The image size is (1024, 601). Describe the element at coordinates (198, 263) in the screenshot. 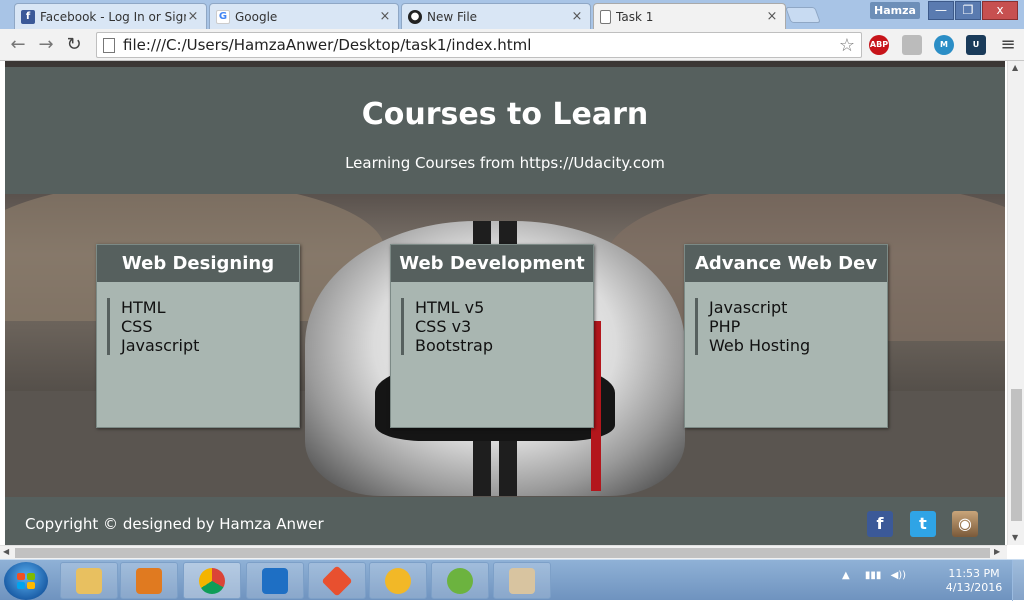

I see `card-title: Web Designing` at that location.